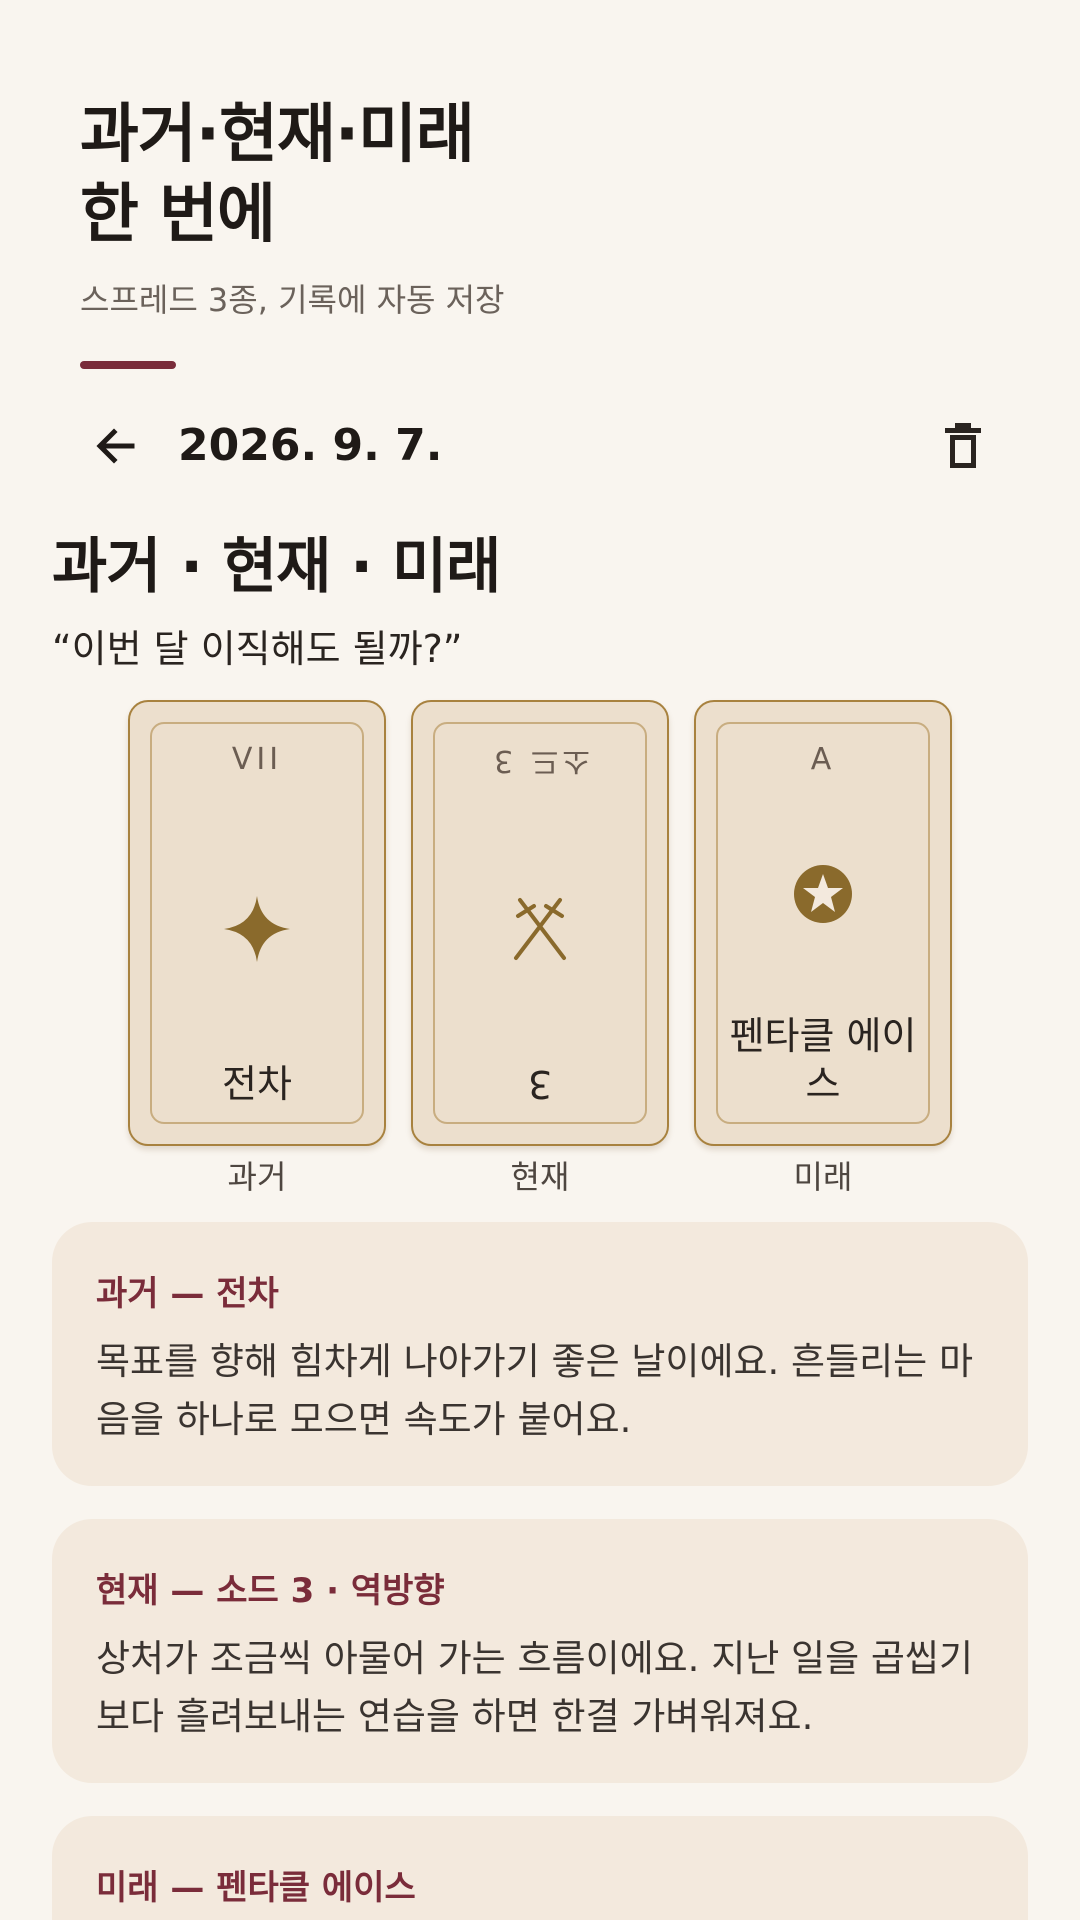  Describe the element at coordinates (257, 759) in the screenshot. I see `card-number: VII` at that location.